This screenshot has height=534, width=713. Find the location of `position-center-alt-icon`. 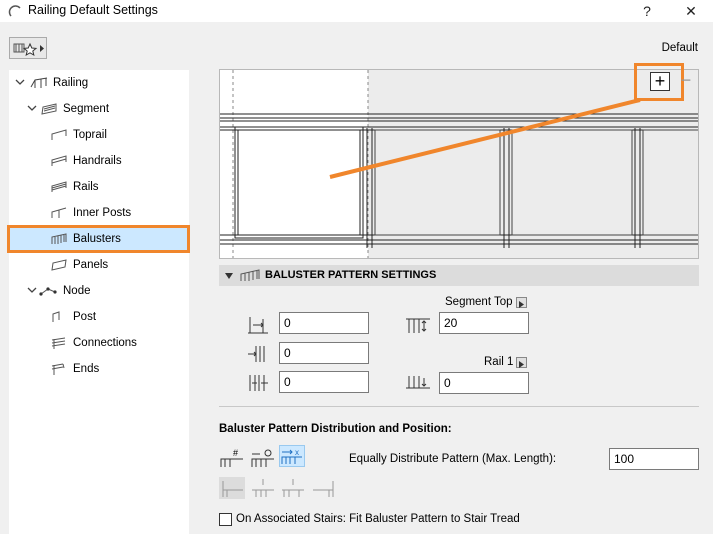

position-center-alt-icon is located at coordinates (293, 488).